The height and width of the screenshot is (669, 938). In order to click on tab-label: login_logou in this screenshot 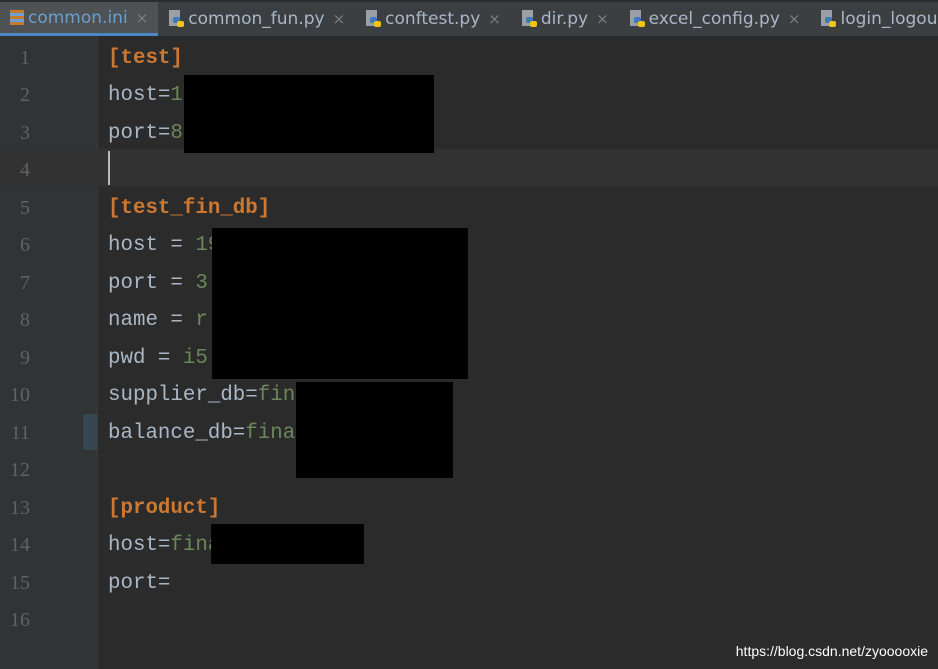, I will do `click(889, 19)`.